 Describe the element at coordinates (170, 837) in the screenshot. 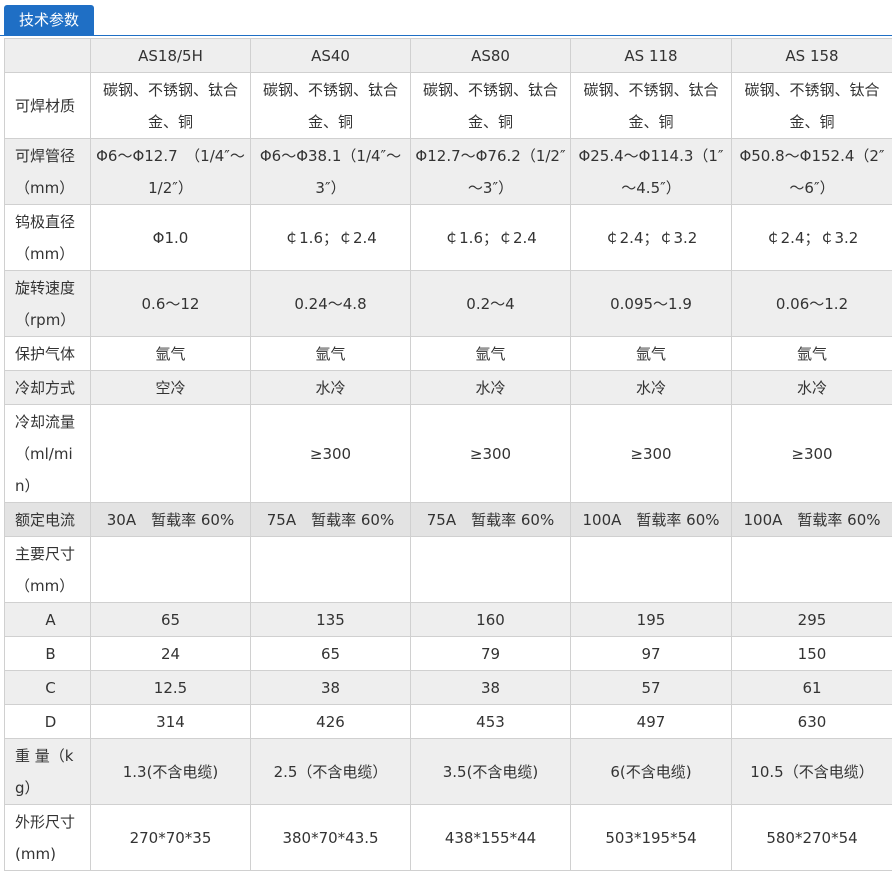

I see `table-cell: 270*70*35` at that location.